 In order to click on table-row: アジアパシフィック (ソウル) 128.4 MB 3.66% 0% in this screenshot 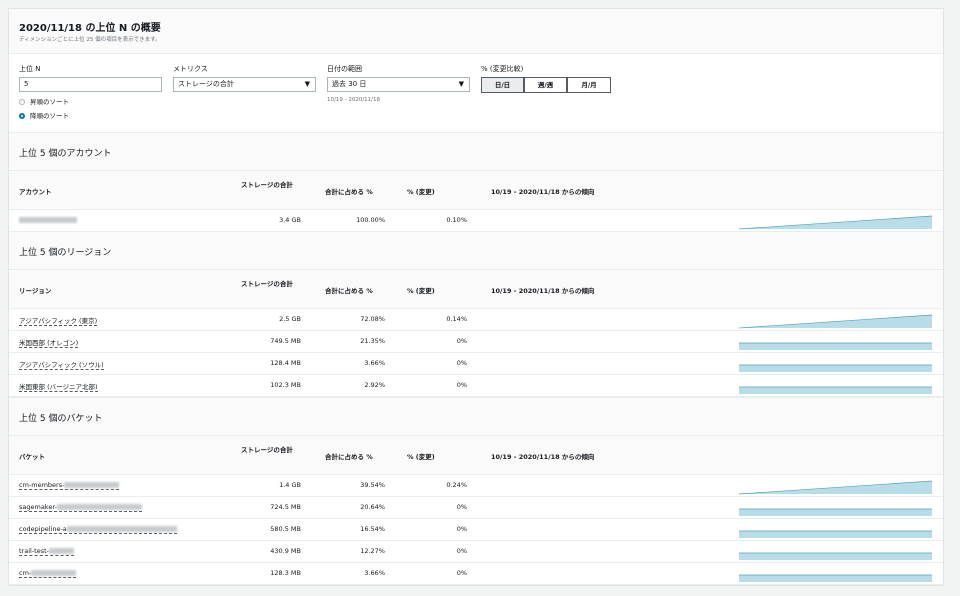, I will do `click(476, 363)`.